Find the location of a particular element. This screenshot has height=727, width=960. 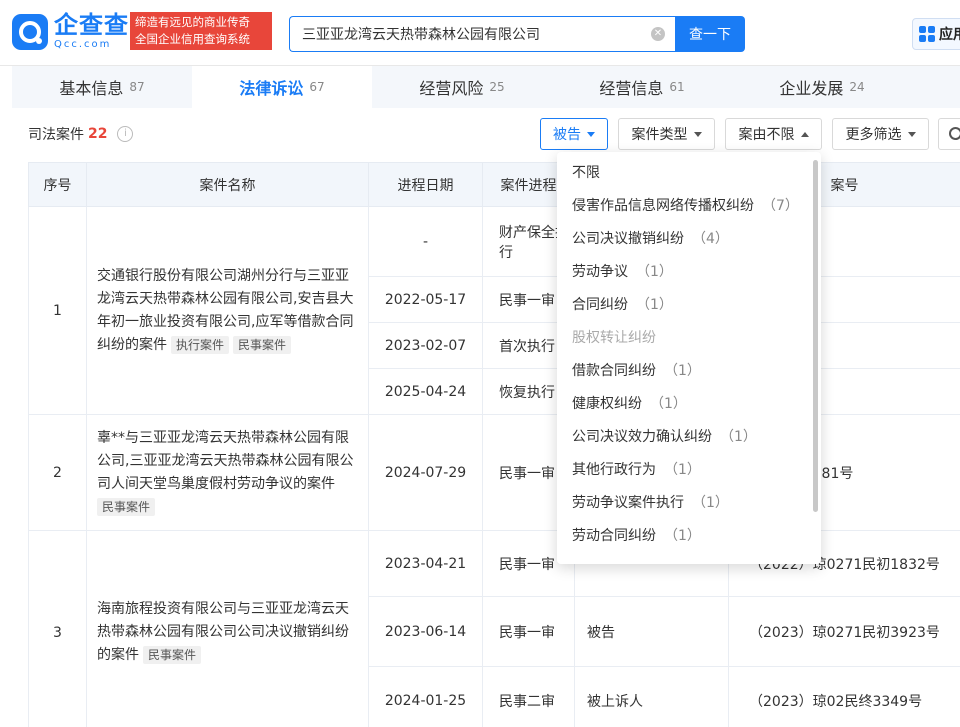

row-idx: 2 is located at coordinates (57, 472).